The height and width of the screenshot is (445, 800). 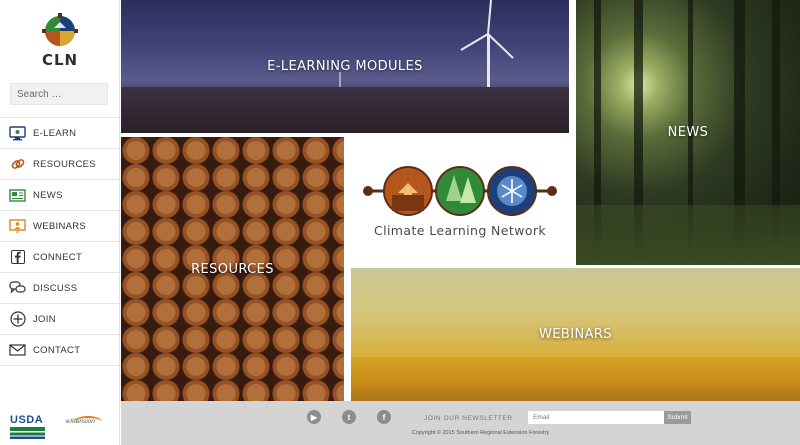 What do you see at coordinates (384, 417) in the screenshot?
I see `facebook-icon: f` at bounding box center [384, 417].